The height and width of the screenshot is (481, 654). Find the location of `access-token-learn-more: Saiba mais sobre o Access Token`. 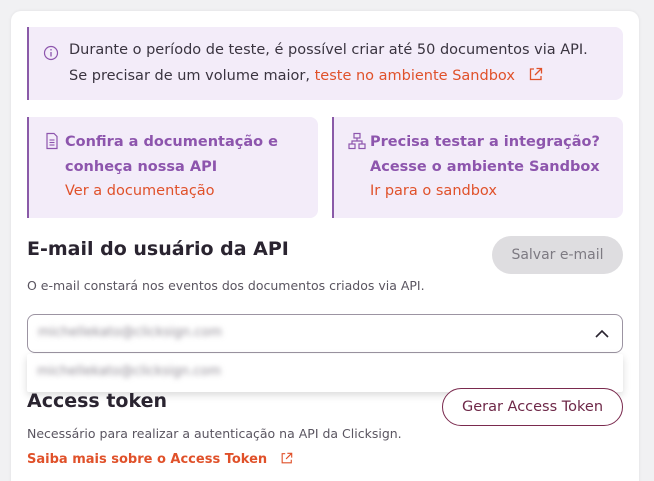

access-token-learn-more: Saiba mais sobre o Access Token is located at coordinates (160, 459).